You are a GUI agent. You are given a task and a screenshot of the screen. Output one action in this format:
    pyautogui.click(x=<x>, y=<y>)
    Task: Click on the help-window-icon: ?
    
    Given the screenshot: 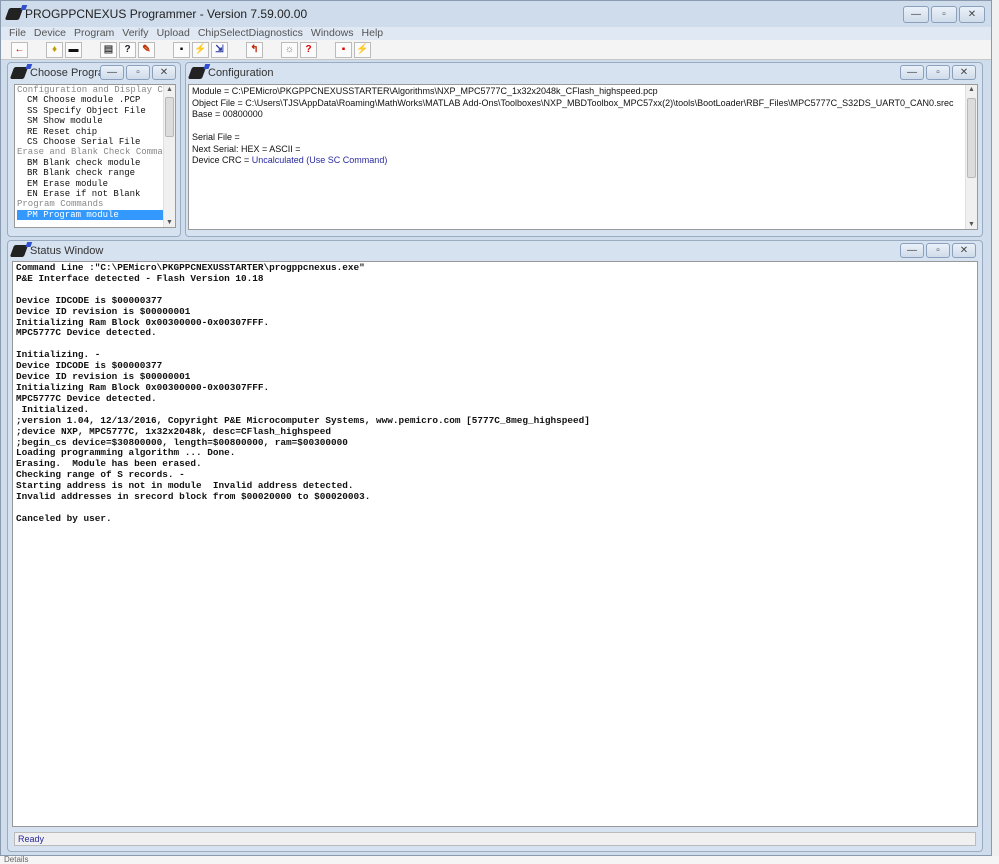 What is the action you would take?
    pyautogui.click(x=127, y=49)
    